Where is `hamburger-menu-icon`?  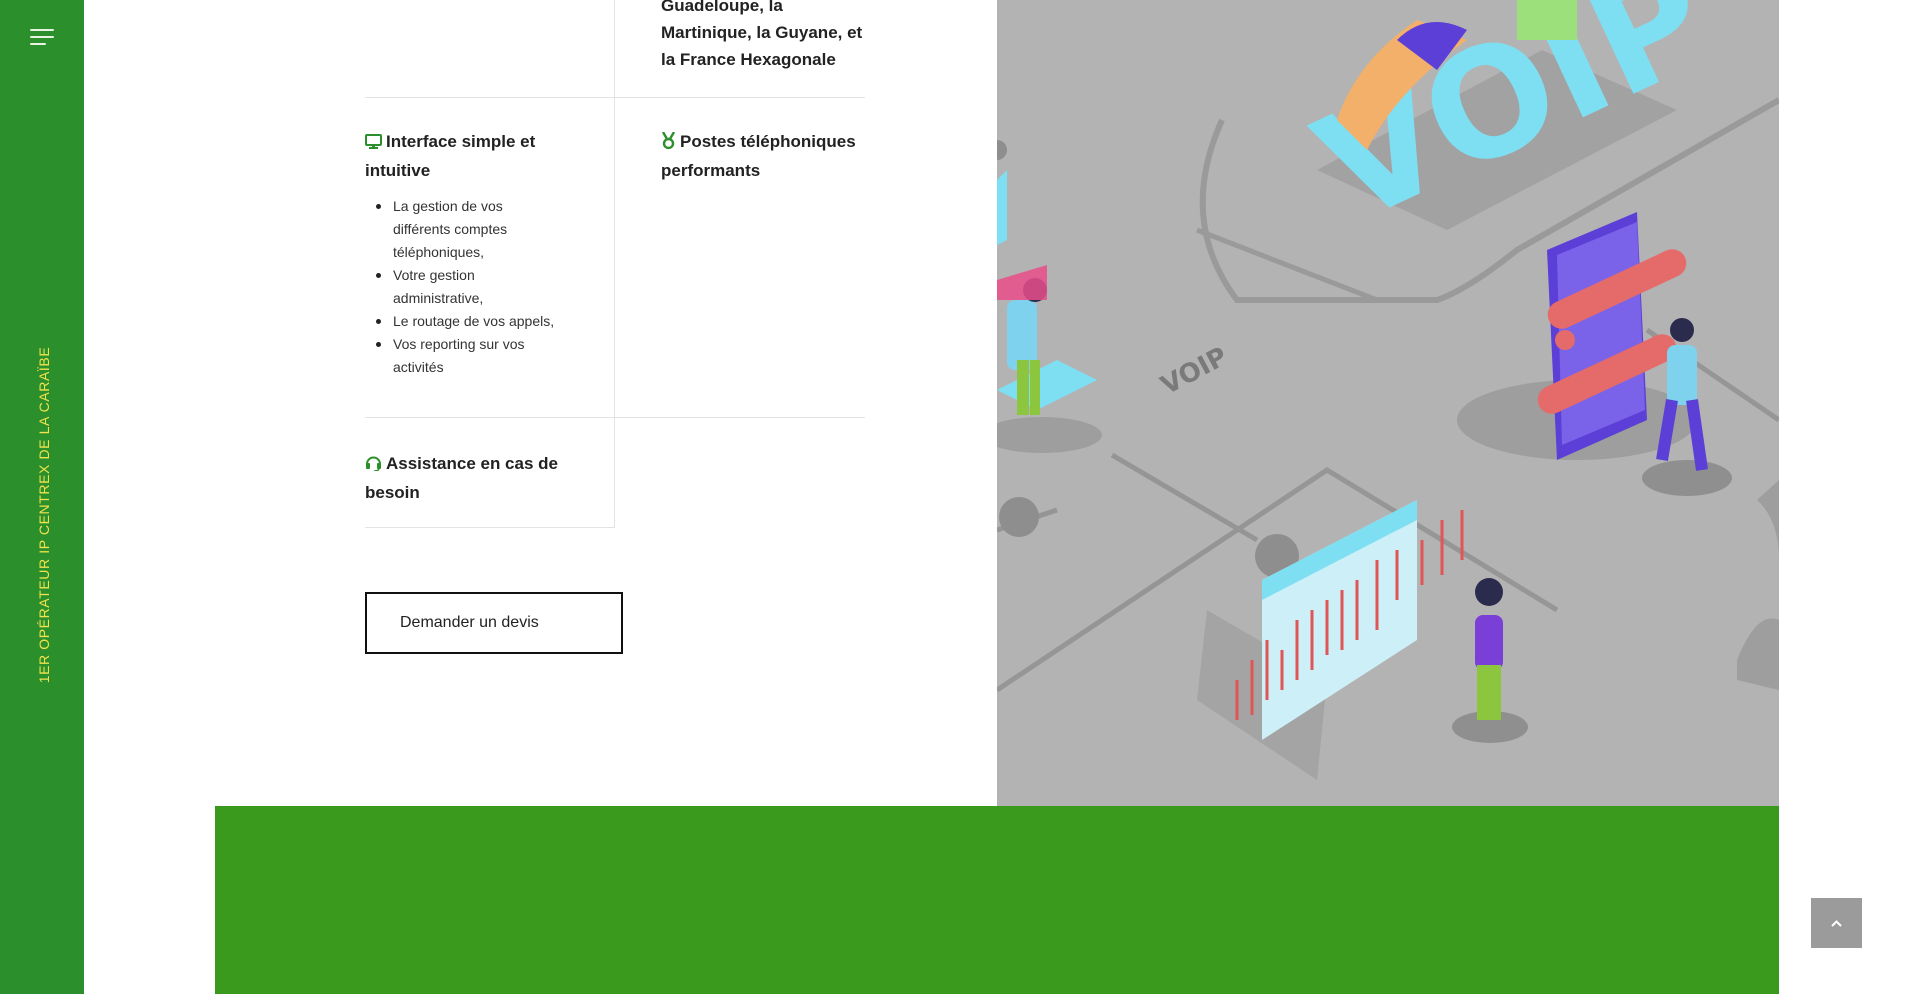
hamburger-menu-icon is located at coordinates (42, 37).